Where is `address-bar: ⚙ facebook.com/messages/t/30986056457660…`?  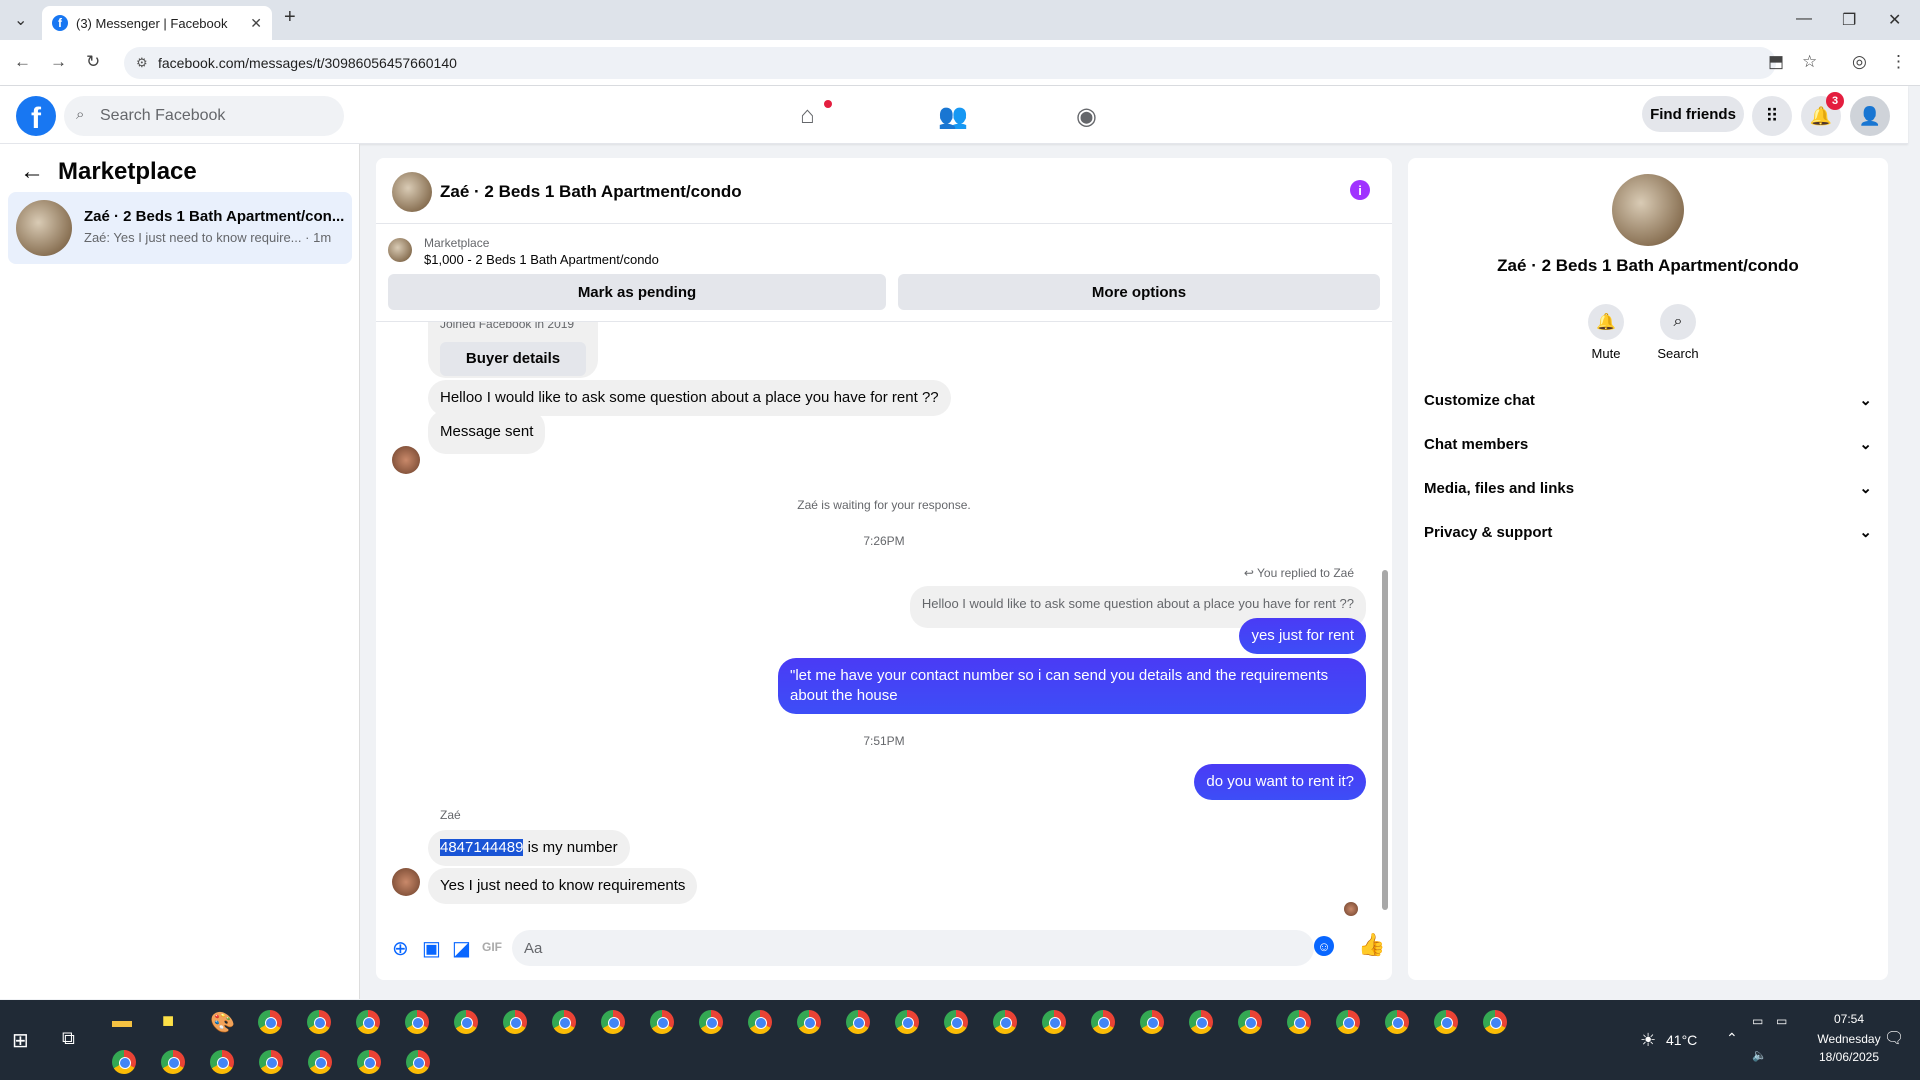
address-bar: ⚙ facebook.com/messages/t/30986056457660… is located at coordinates (950, 63).